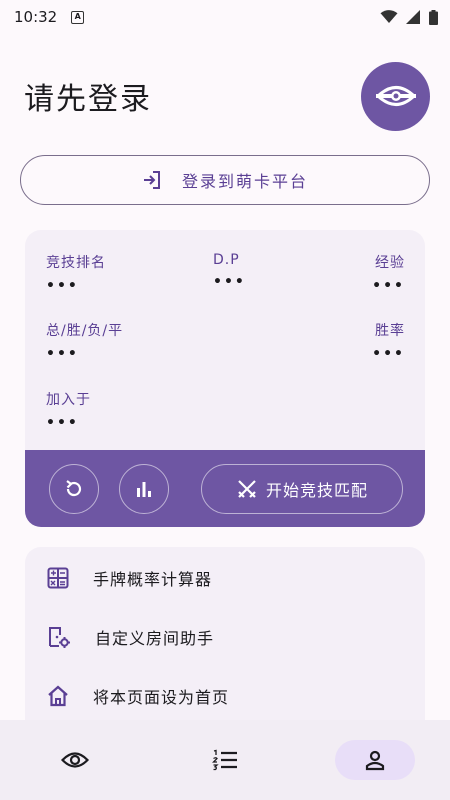  What do you see at coordinates (388, 286) in the screenshot?
I see `stat-exp-value: •••` at bounding box center [388, 286].